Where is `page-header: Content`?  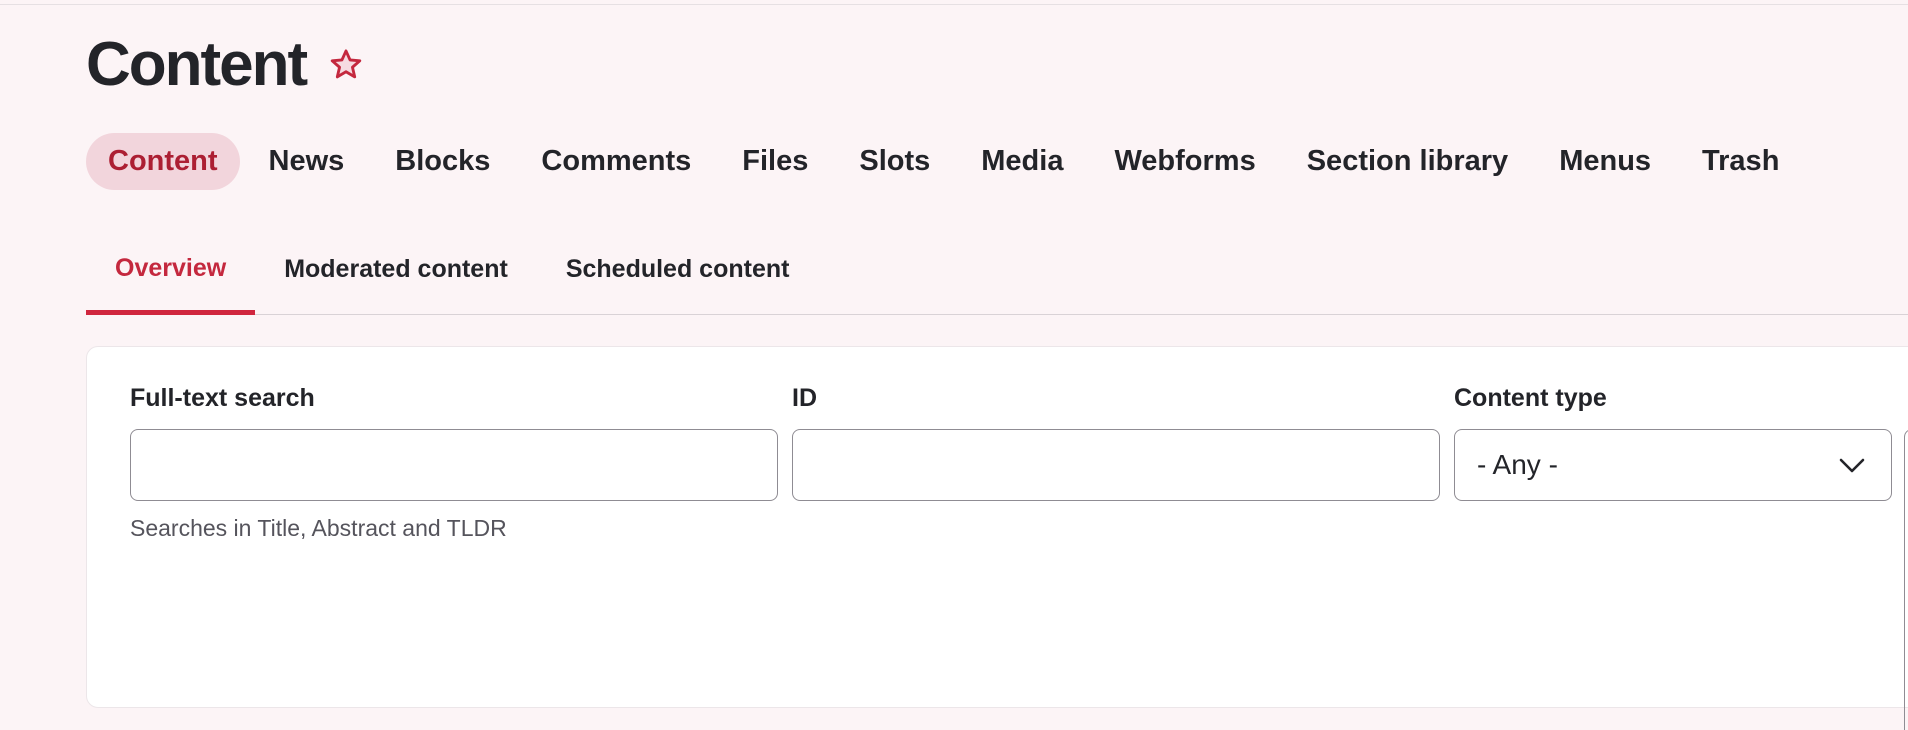
page-header: Content is located at coordinates (226, 65).